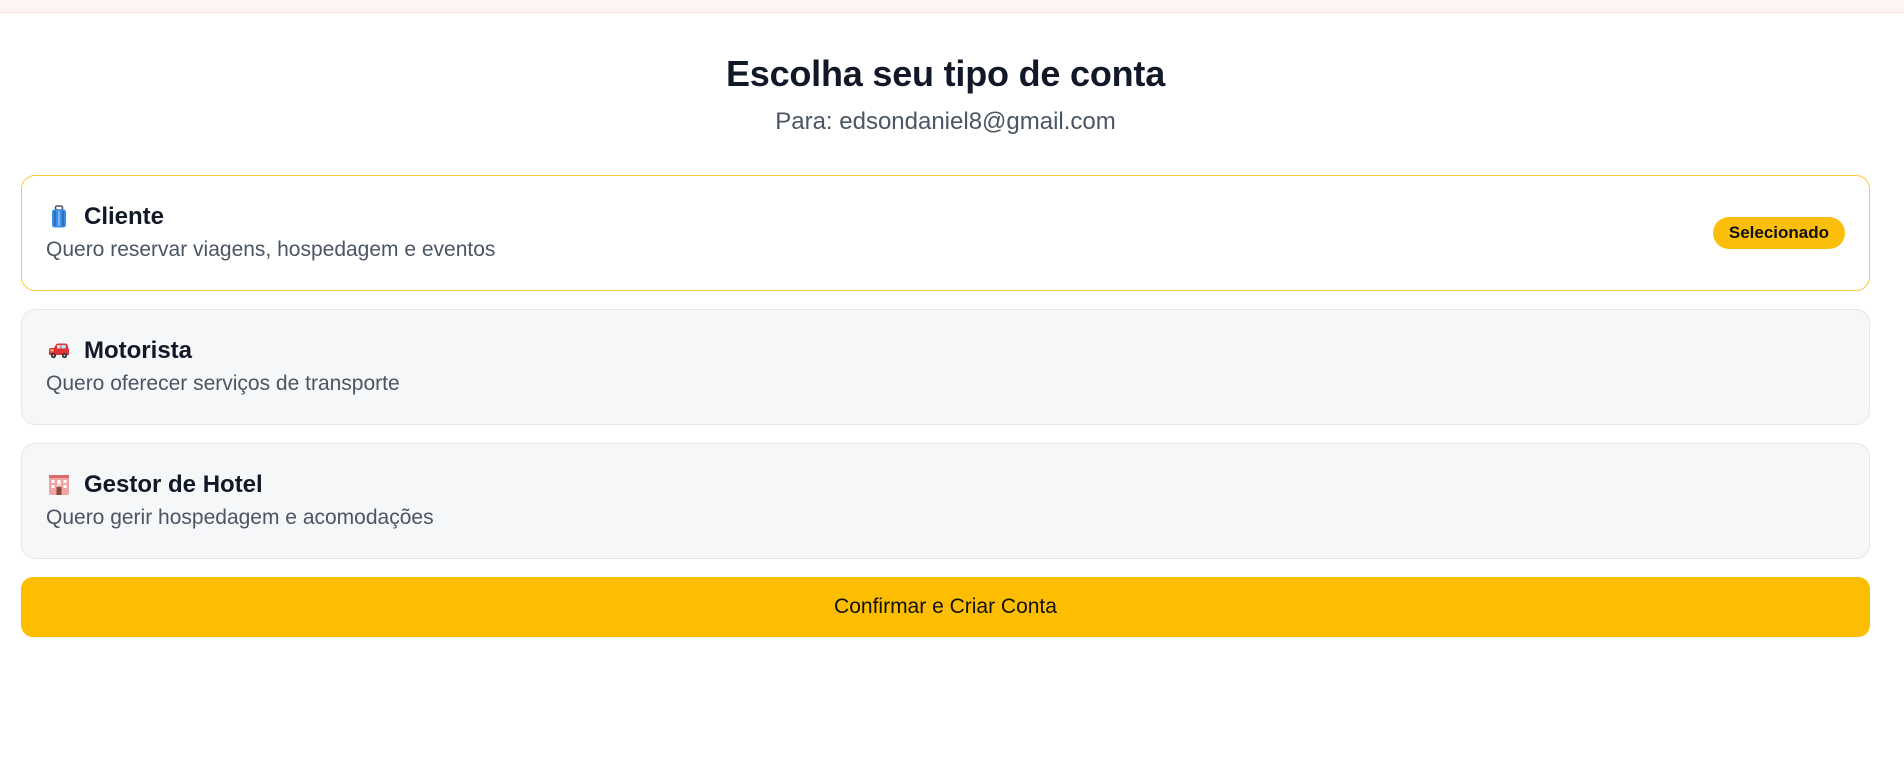 Image resolution: width=1904 pixels, height=760 pixels. What do you see at coordinates (945, 607) in the screenshot?
I see `confirm-create-account-button: Confirmar e Criar Conta` at bounding box center [945, 607].